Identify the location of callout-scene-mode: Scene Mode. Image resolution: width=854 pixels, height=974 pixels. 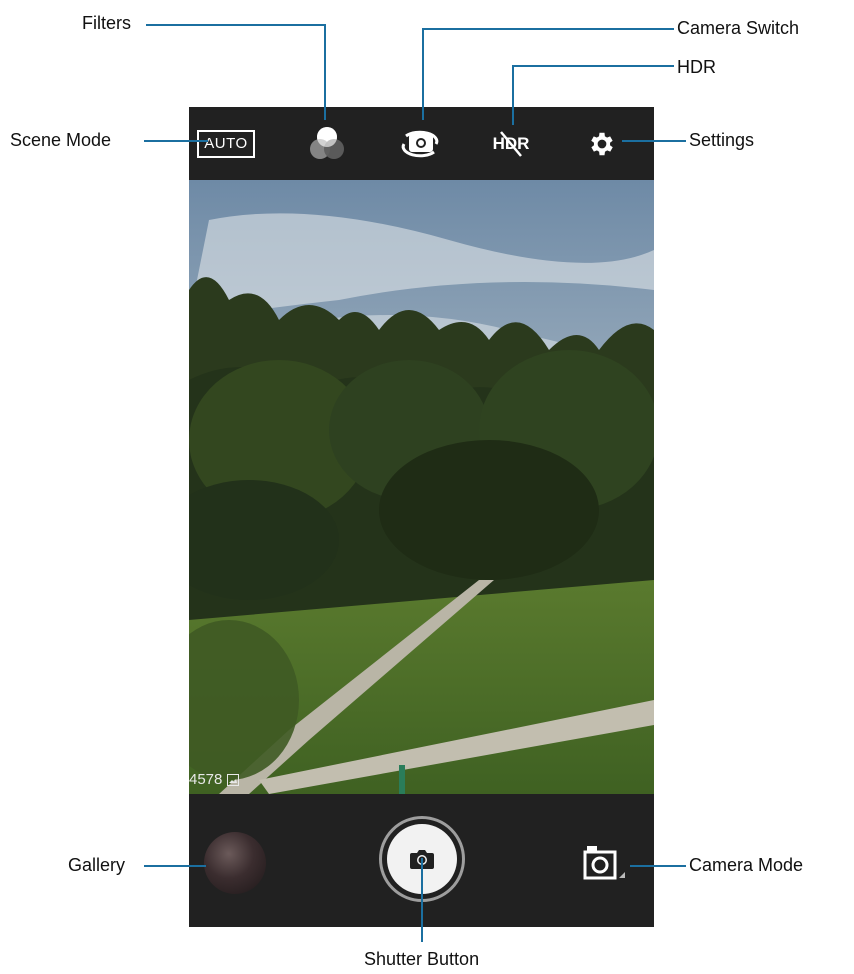
(61, 140).